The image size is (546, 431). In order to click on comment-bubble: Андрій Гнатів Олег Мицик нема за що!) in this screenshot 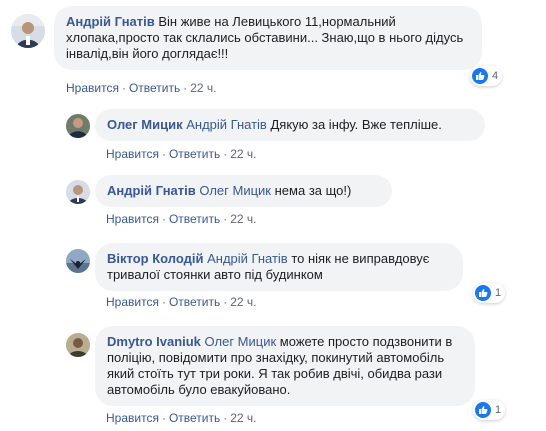, I will do `click(243, 191)`.